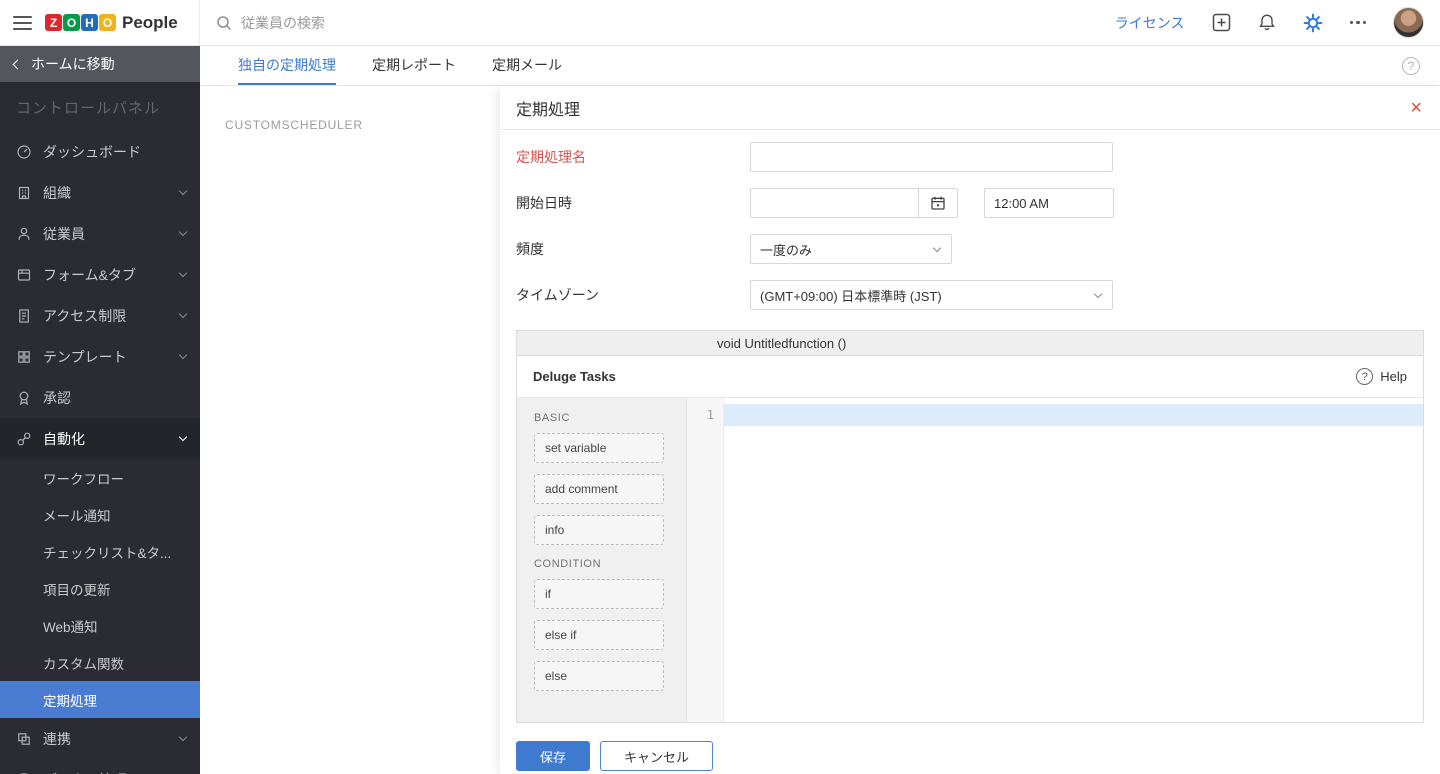 Image resolution: width=1440 pixels, height=774 pixels. What do you see at coordinates (100, 588) in the screenshot?
I see `sidebar-subitem-field-update: 項目の更新` at bounding box center [100, 588].